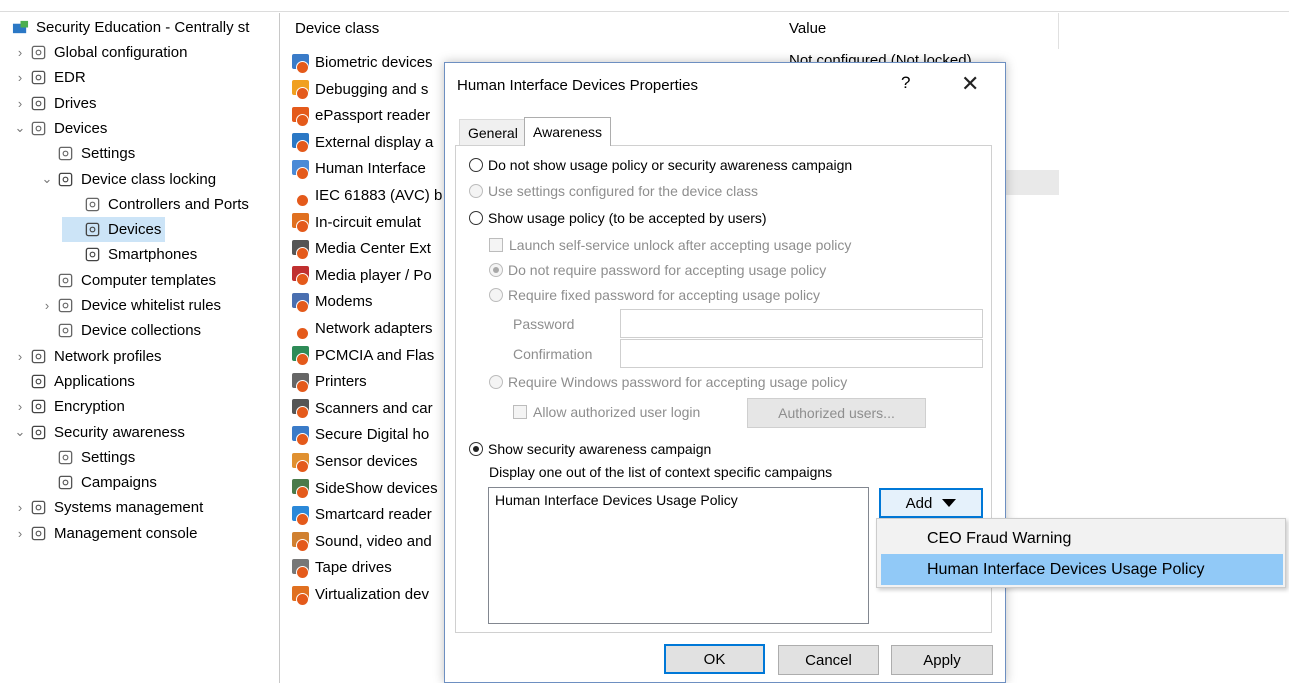  Describe the element at coordinates (129, 27) in the screenshot. I see `tree-root: Security Education - Centrally st` at that location.